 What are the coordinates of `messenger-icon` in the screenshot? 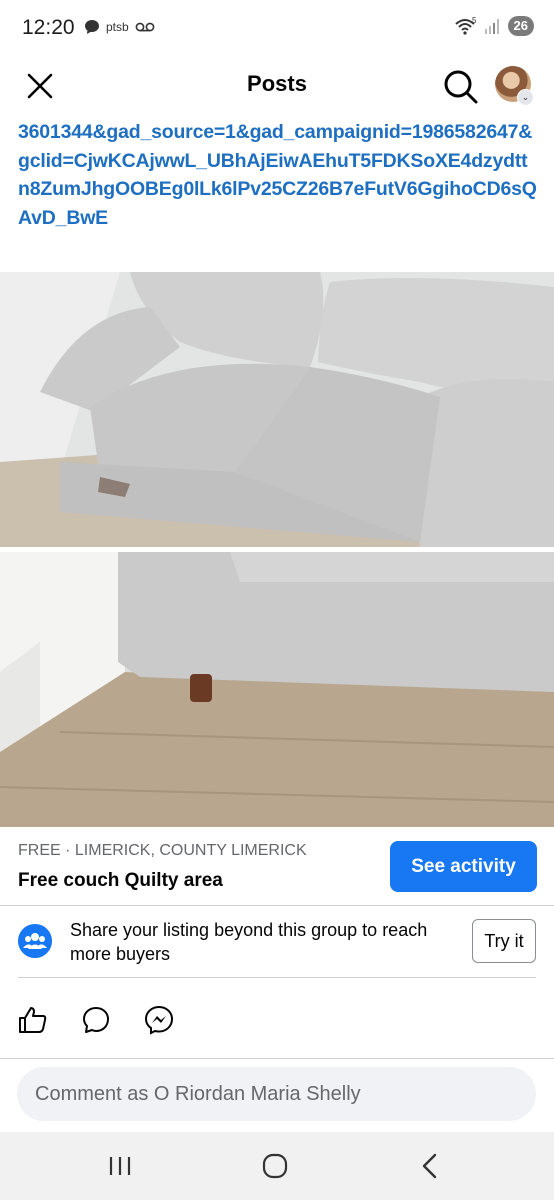 It's located at (159, 1020).